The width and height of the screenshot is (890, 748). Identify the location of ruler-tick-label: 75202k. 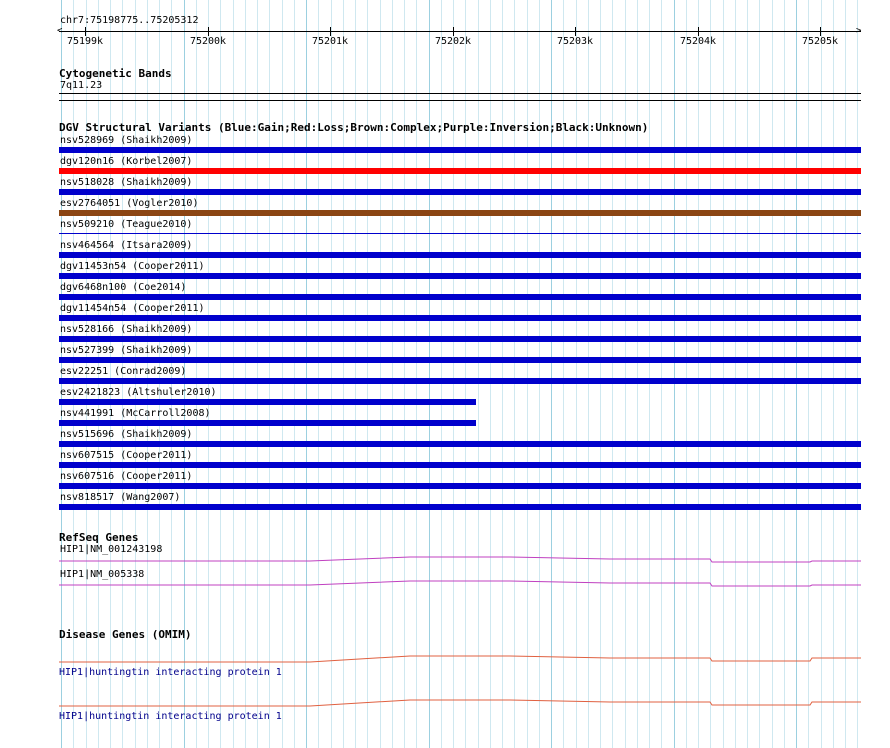
(453, 41).